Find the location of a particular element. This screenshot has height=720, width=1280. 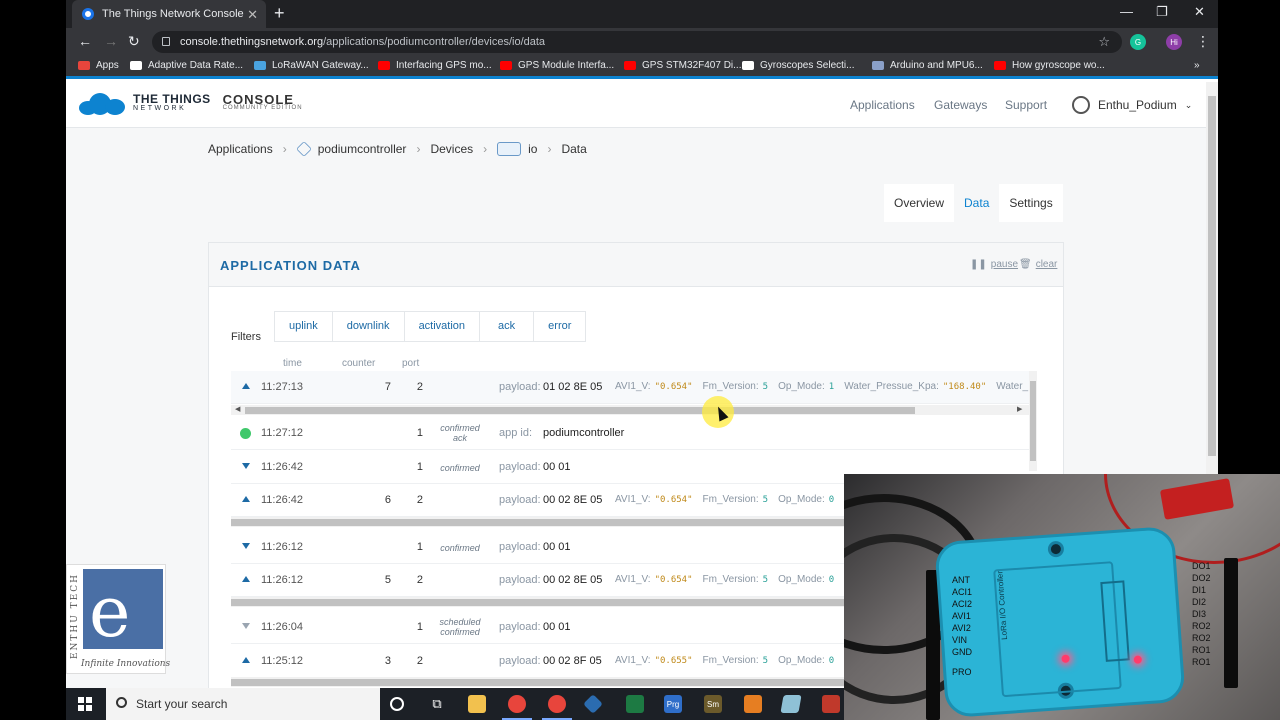

windows-start-icon is located at coordinates (85, 704).